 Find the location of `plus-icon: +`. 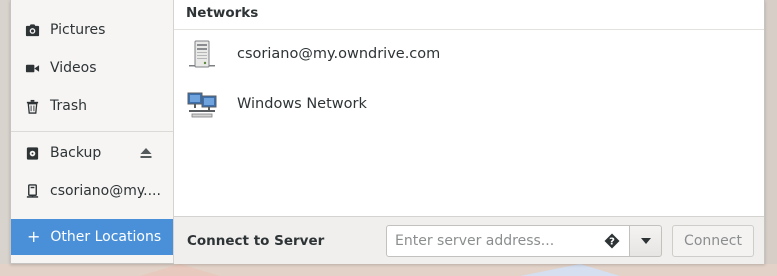

plus-icon: + is located at coordinates (34, 236).